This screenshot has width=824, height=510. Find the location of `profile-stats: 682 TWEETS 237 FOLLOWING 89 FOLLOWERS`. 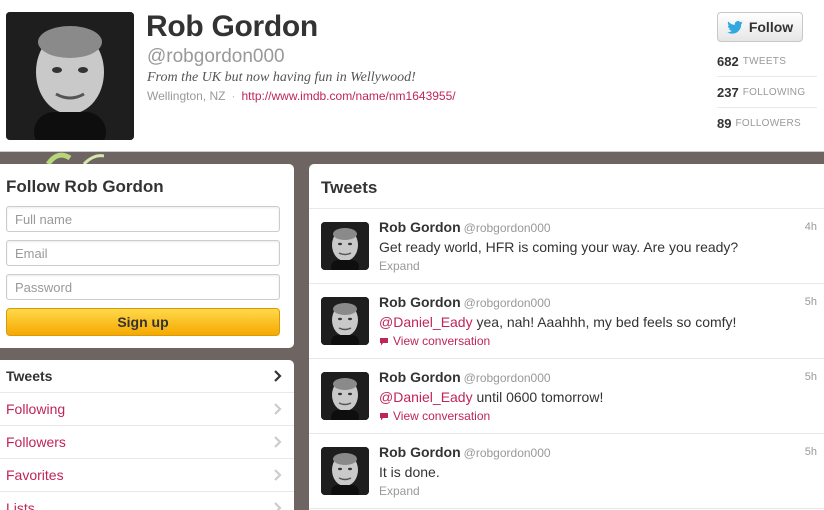

profile-stats: 682 TWEETS 237 FOLLOWING 89 FOLLOWERS is located at coordinates (767, 92).